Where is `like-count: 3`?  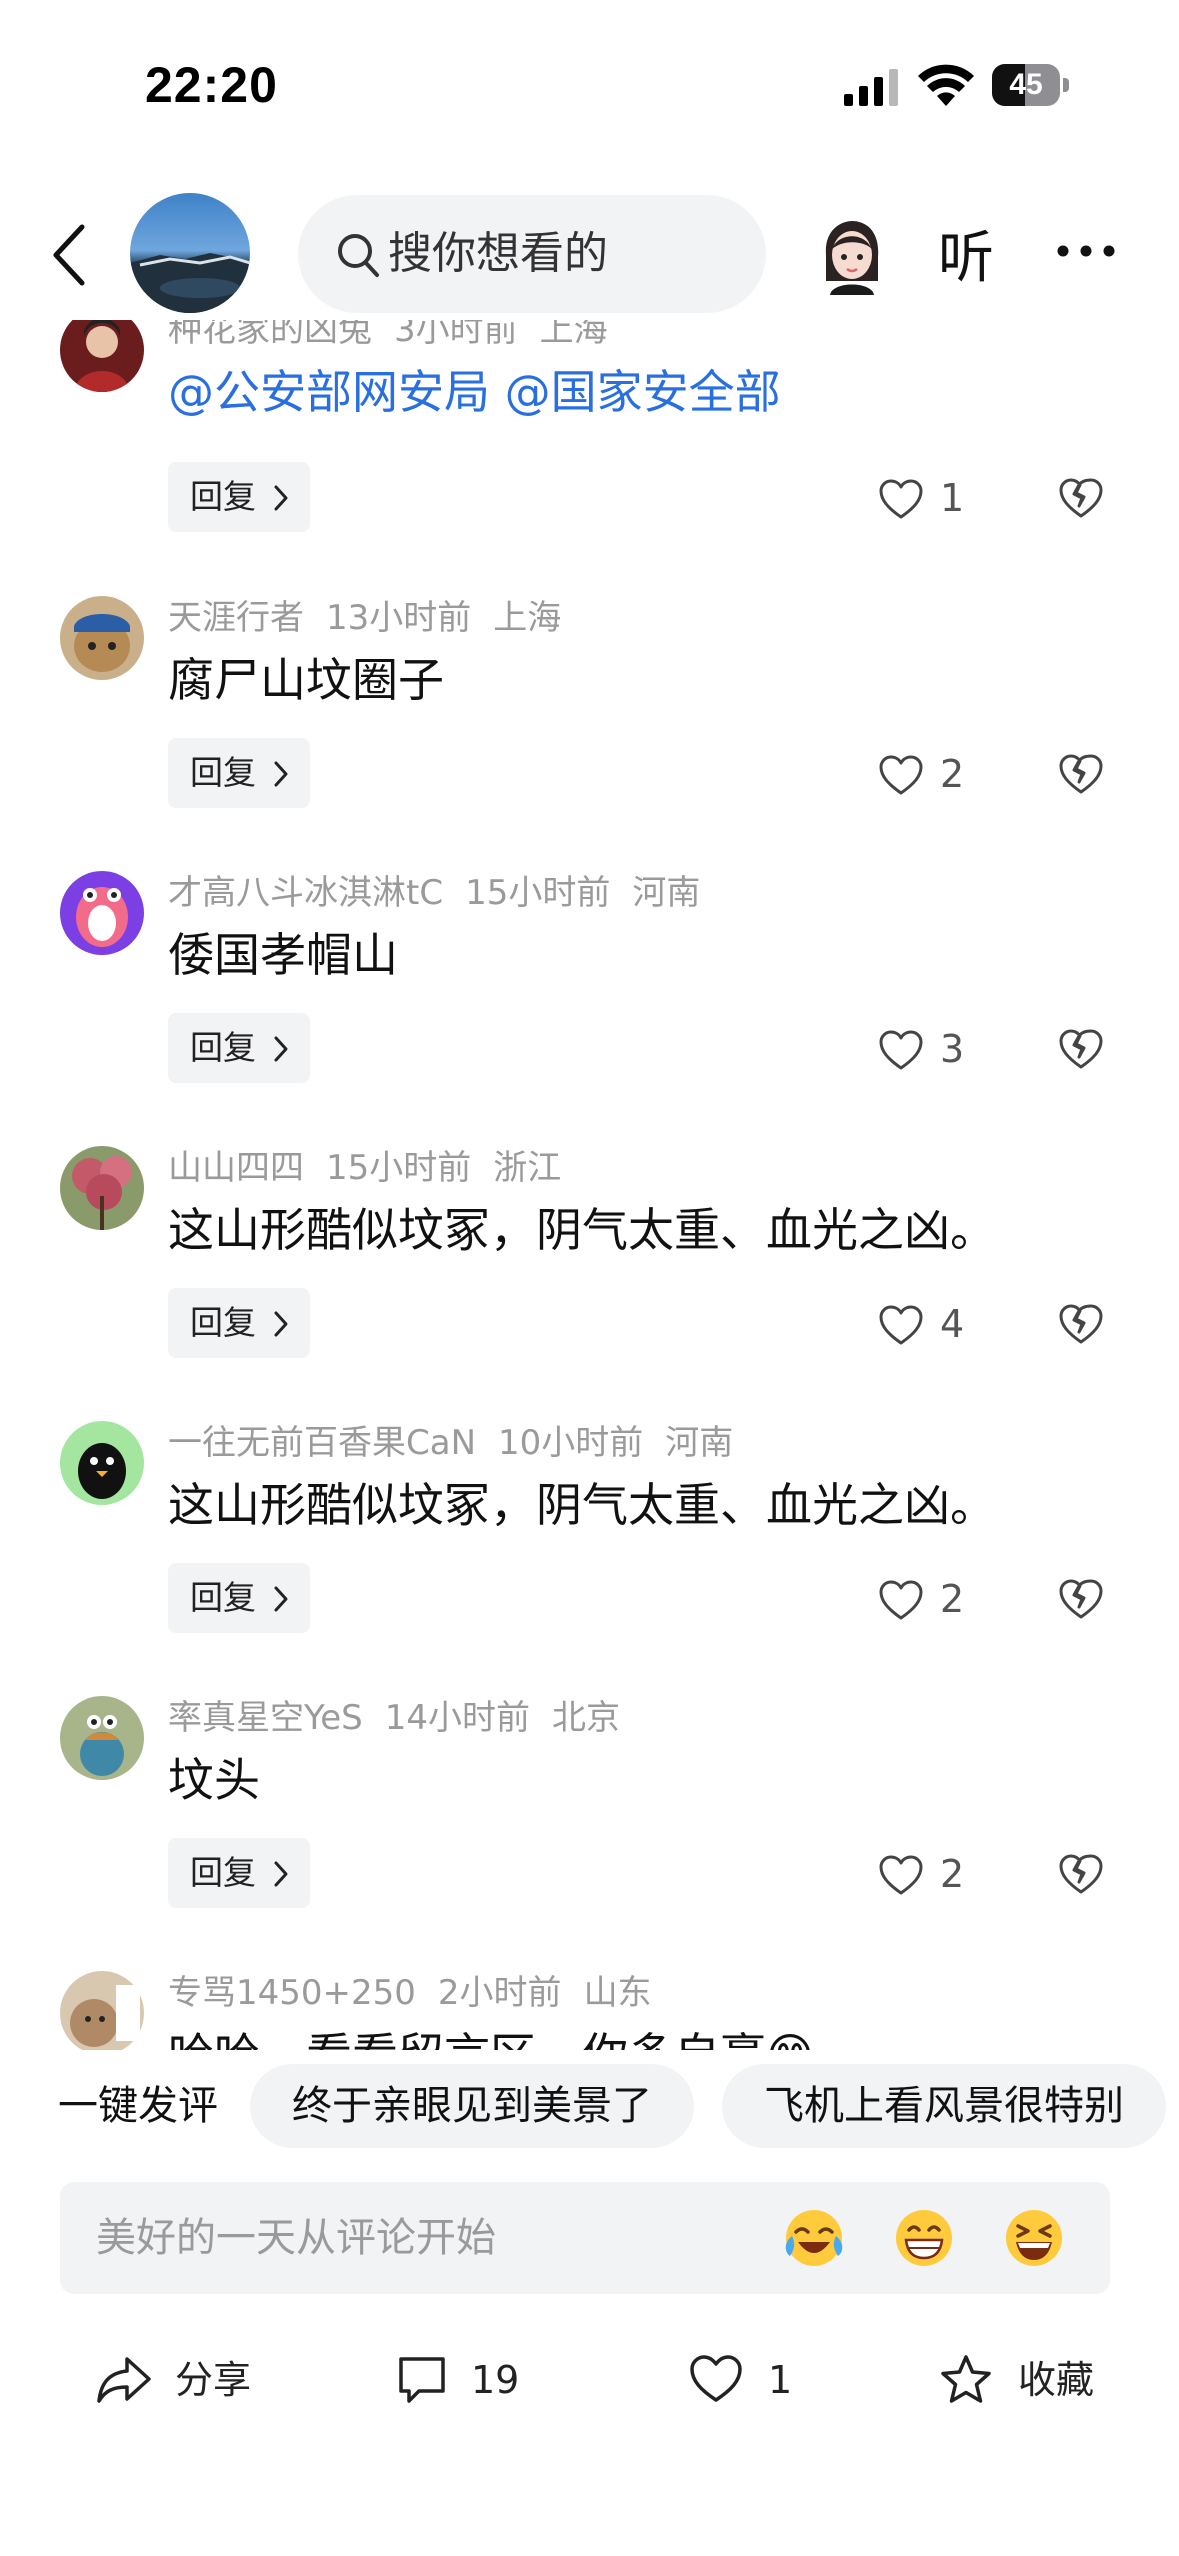 like-count: 3 is located at coordinates (952, 1049).